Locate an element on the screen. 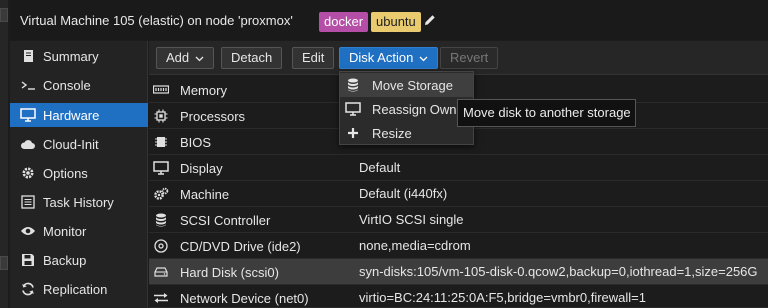 The image size is (768, 308). add-button: Add is located at coordinates (185, 58).